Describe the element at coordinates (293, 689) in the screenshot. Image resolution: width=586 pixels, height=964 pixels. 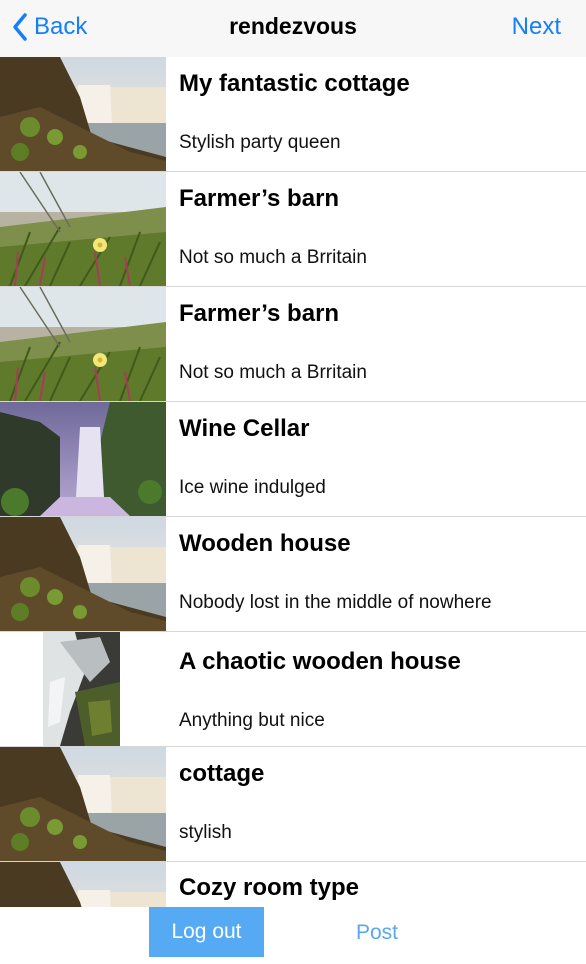
I see `list-item: A chaotic wooden house Anything but nice` at that location.